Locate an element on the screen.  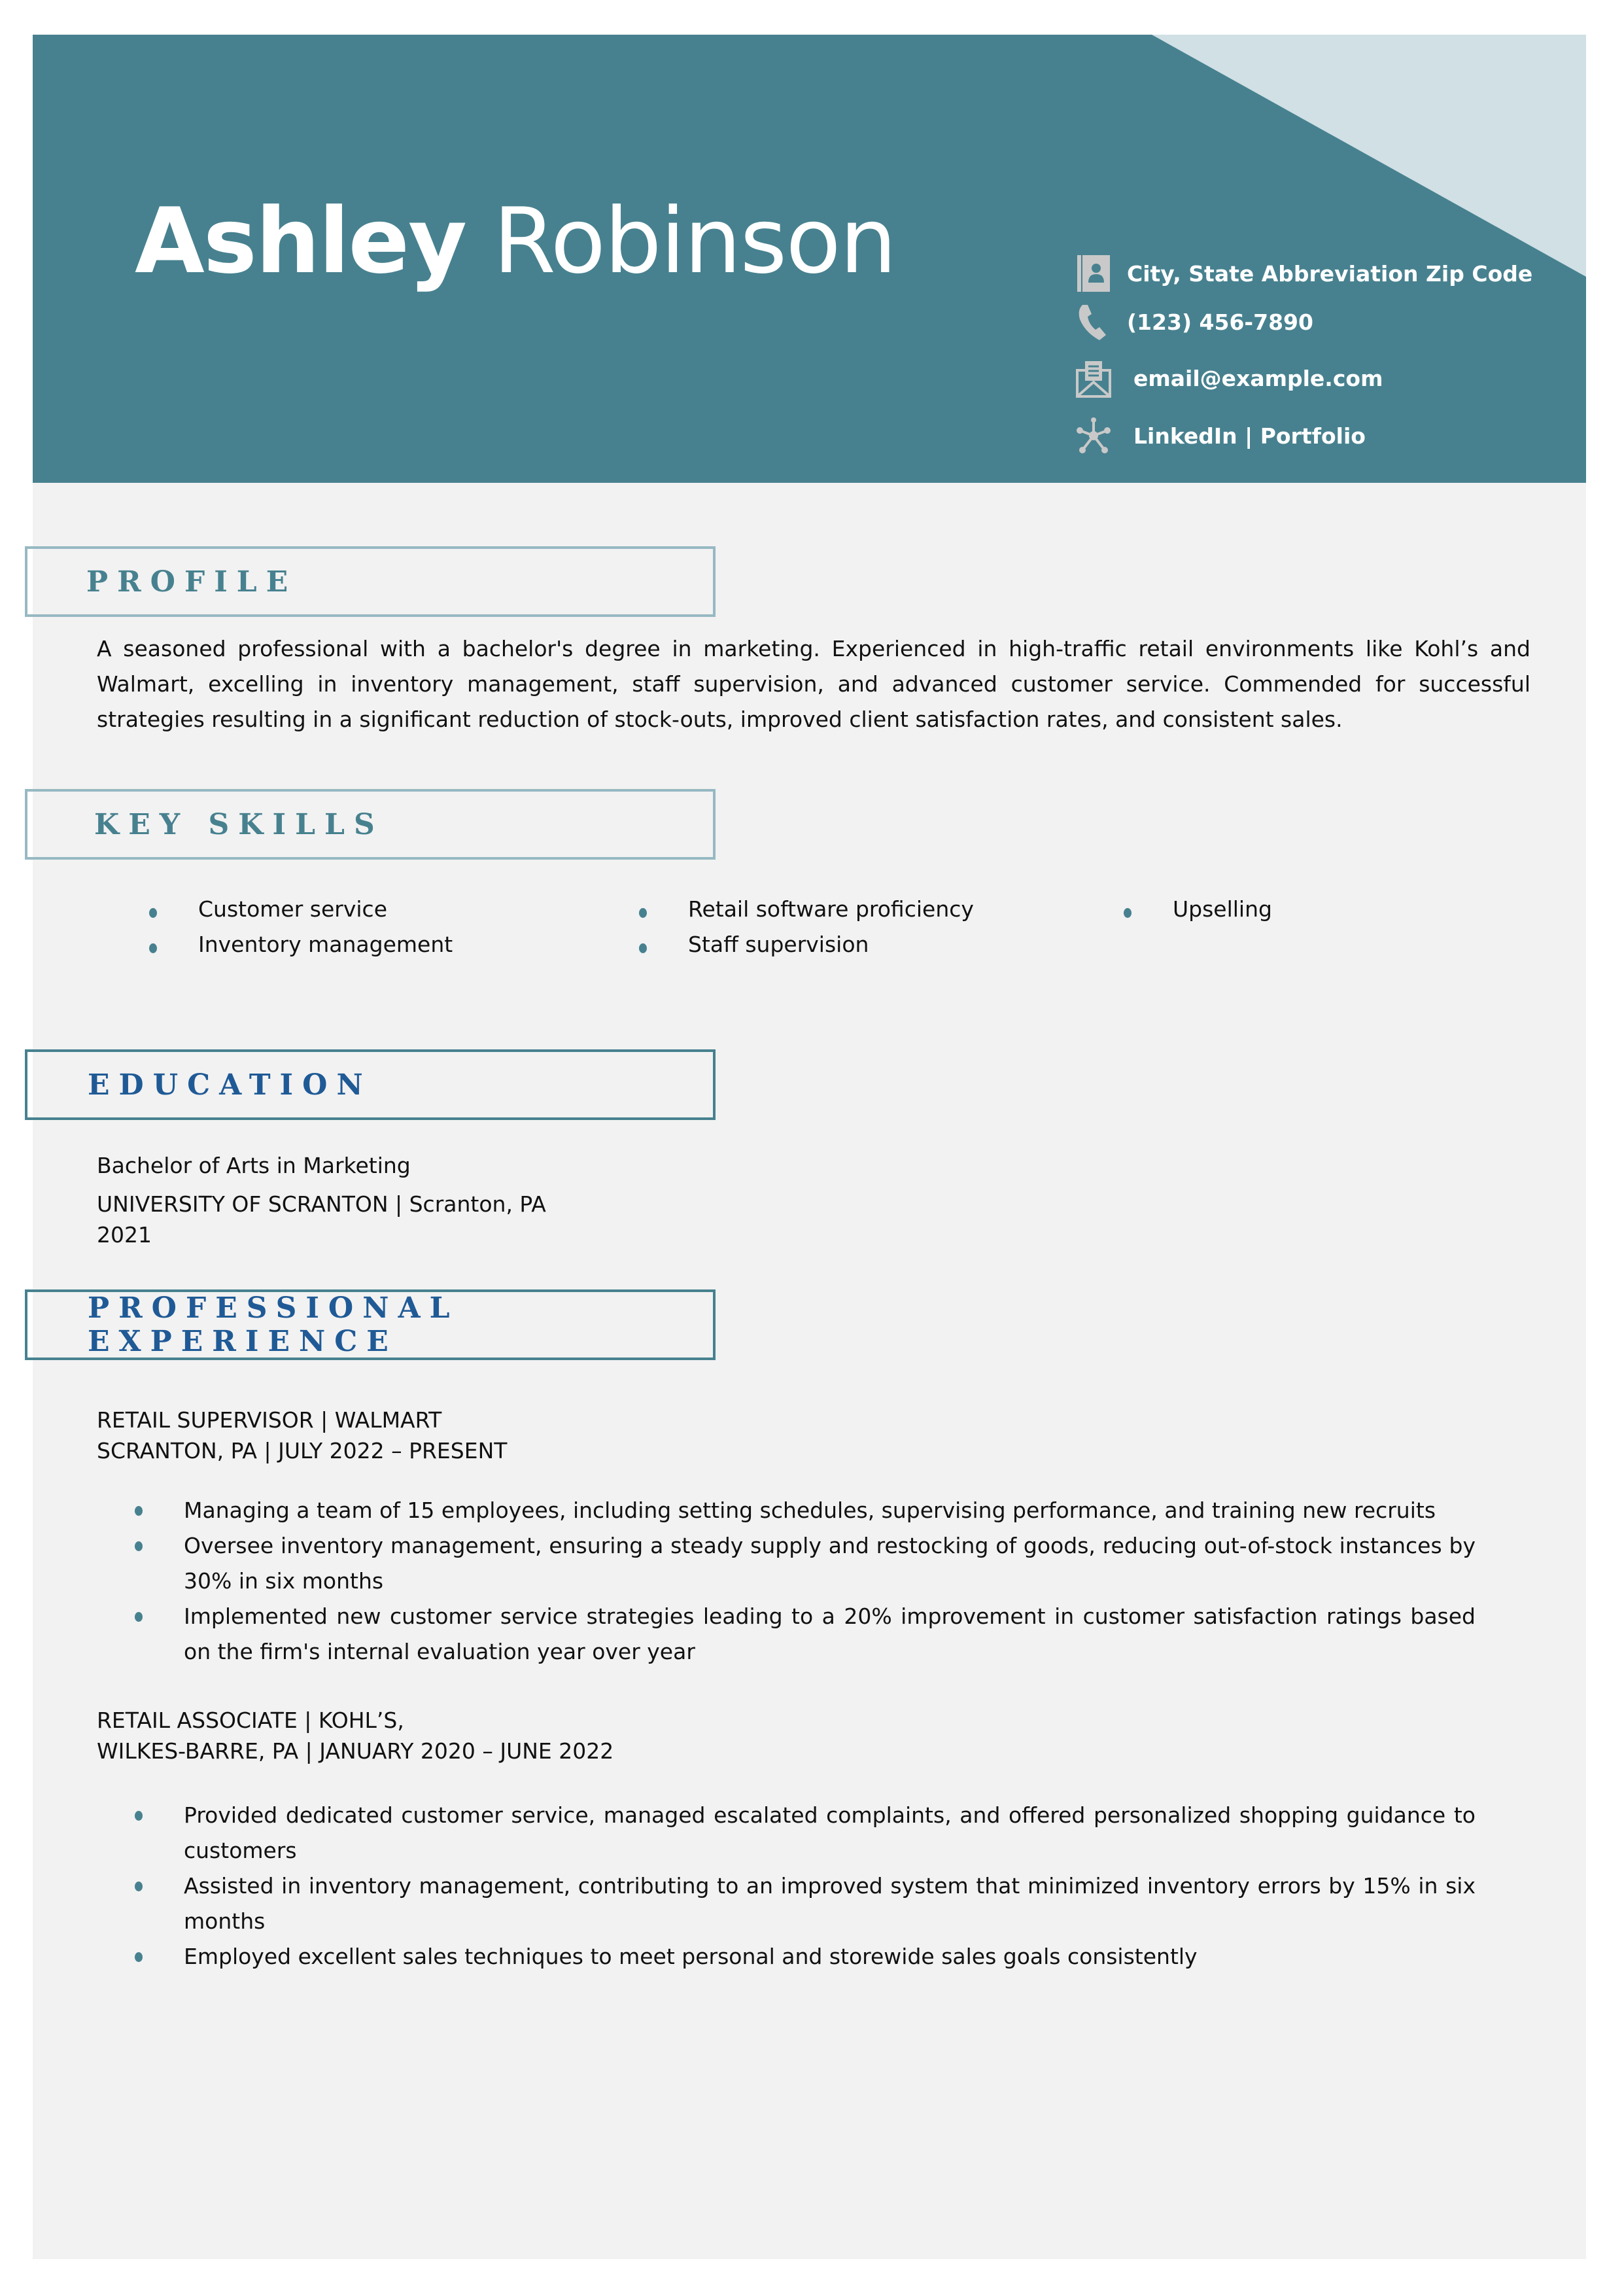
contact-address: City, State Abbreviation Zip Code is located at coordinates (1304, 273).